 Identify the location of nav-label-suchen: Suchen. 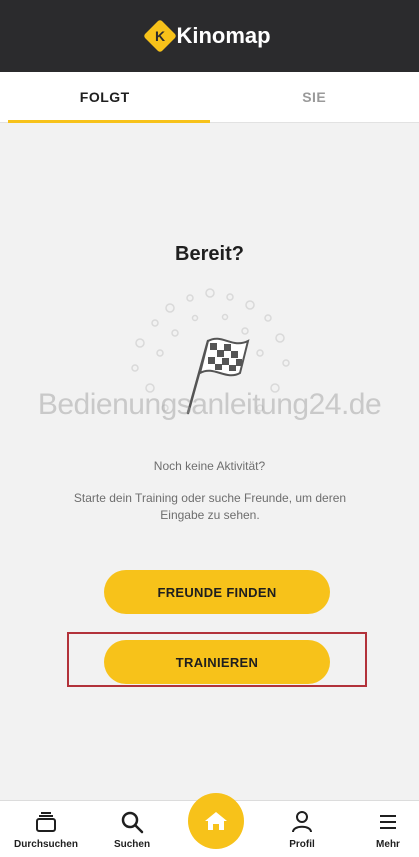
(132, 844).